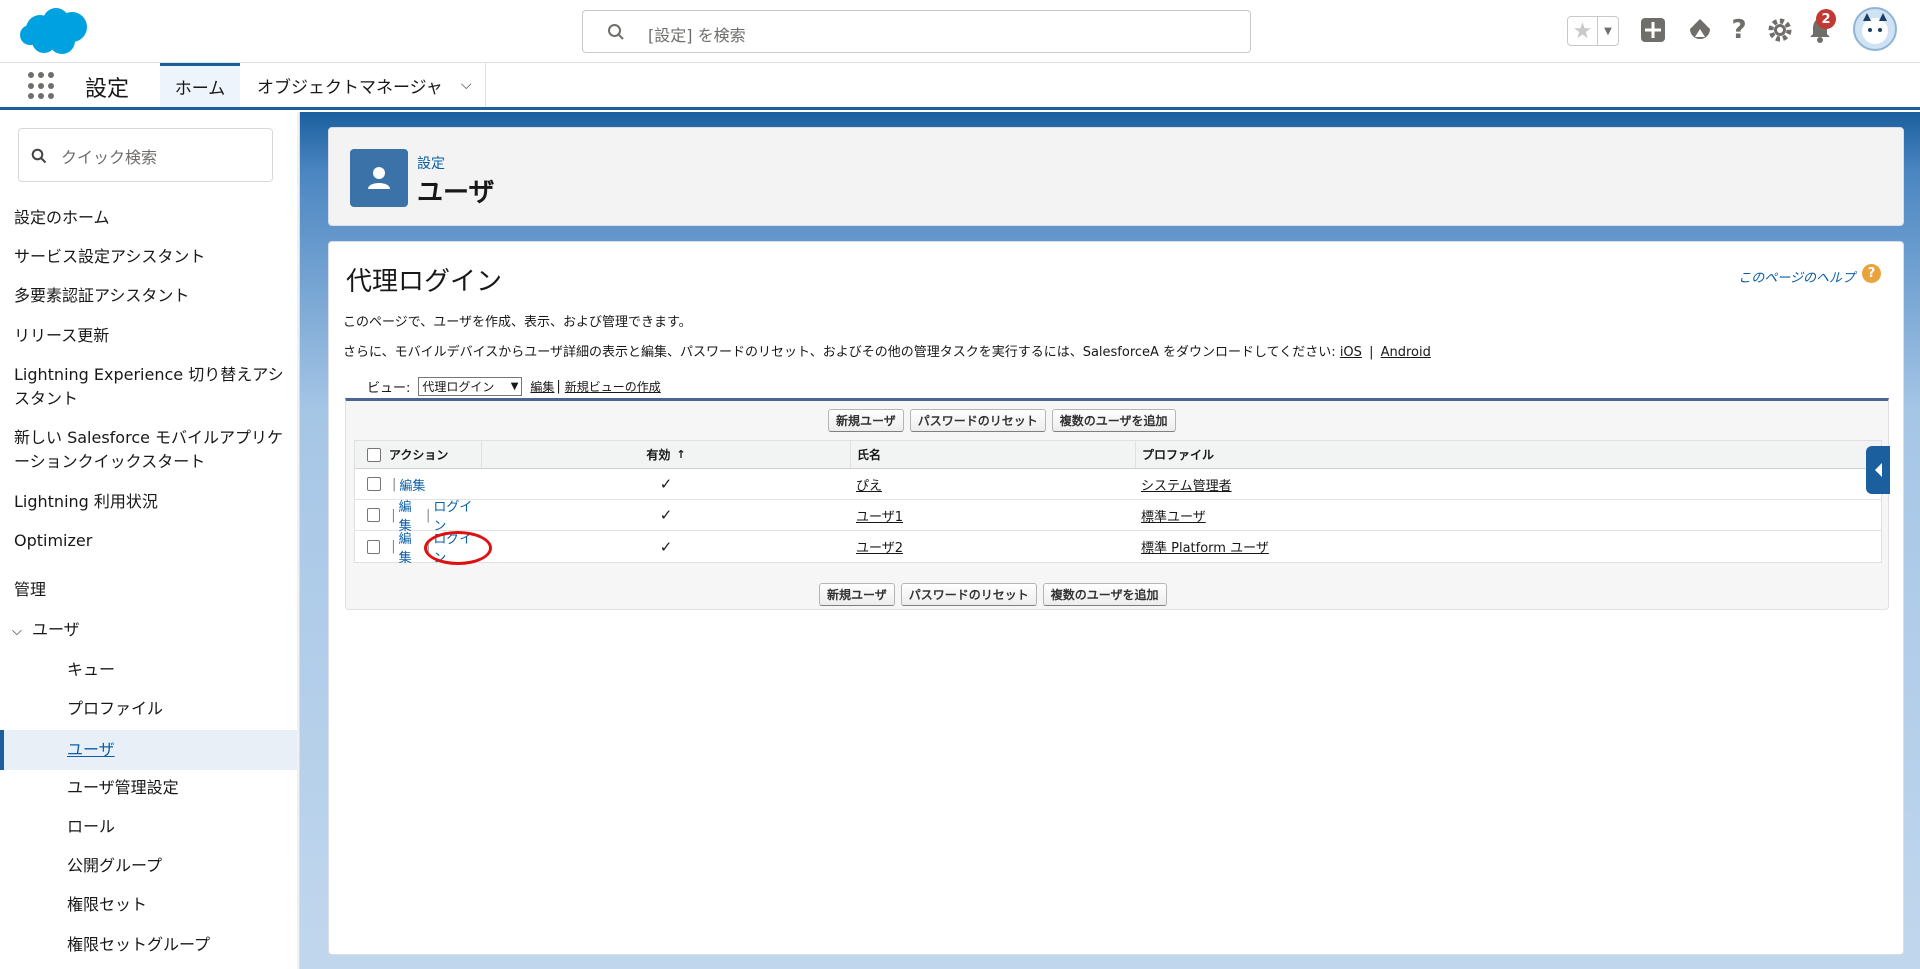 The width and height of the screenshot is (1920, 969). What do you see at coordinates (91, 827) in the screenshot?
I see `sidebar-item-roles: ロール` at bounding box center [91, 827].